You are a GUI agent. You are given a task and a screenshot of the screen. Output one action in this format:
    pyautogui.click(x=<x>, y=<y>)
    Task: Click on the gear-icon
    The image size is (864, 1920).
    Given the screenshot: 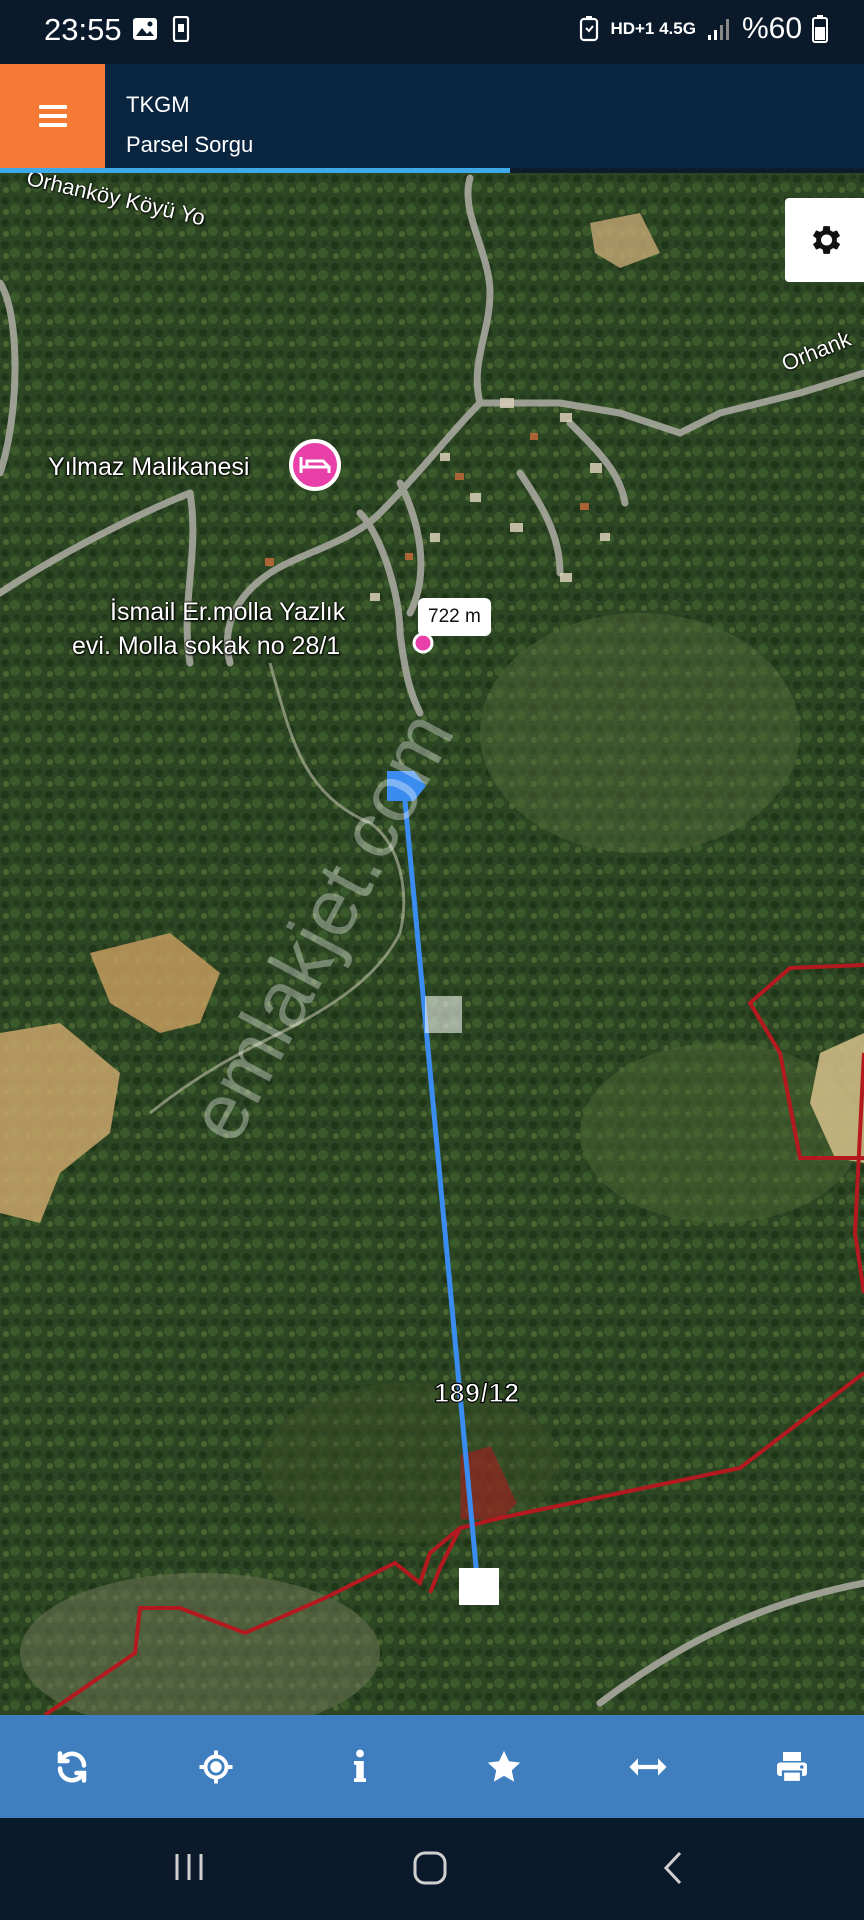 What is the action you would take?
    pyautogui.click(x=826, y=240)
    